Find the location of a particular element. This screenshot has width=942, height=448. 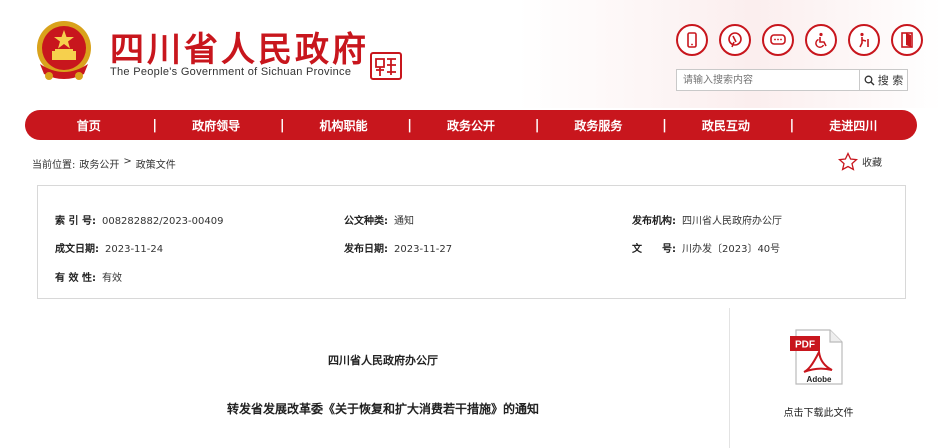

meta-index: 索 引 号: 008282882/2023-00409 is located at coordinates (139, 219).